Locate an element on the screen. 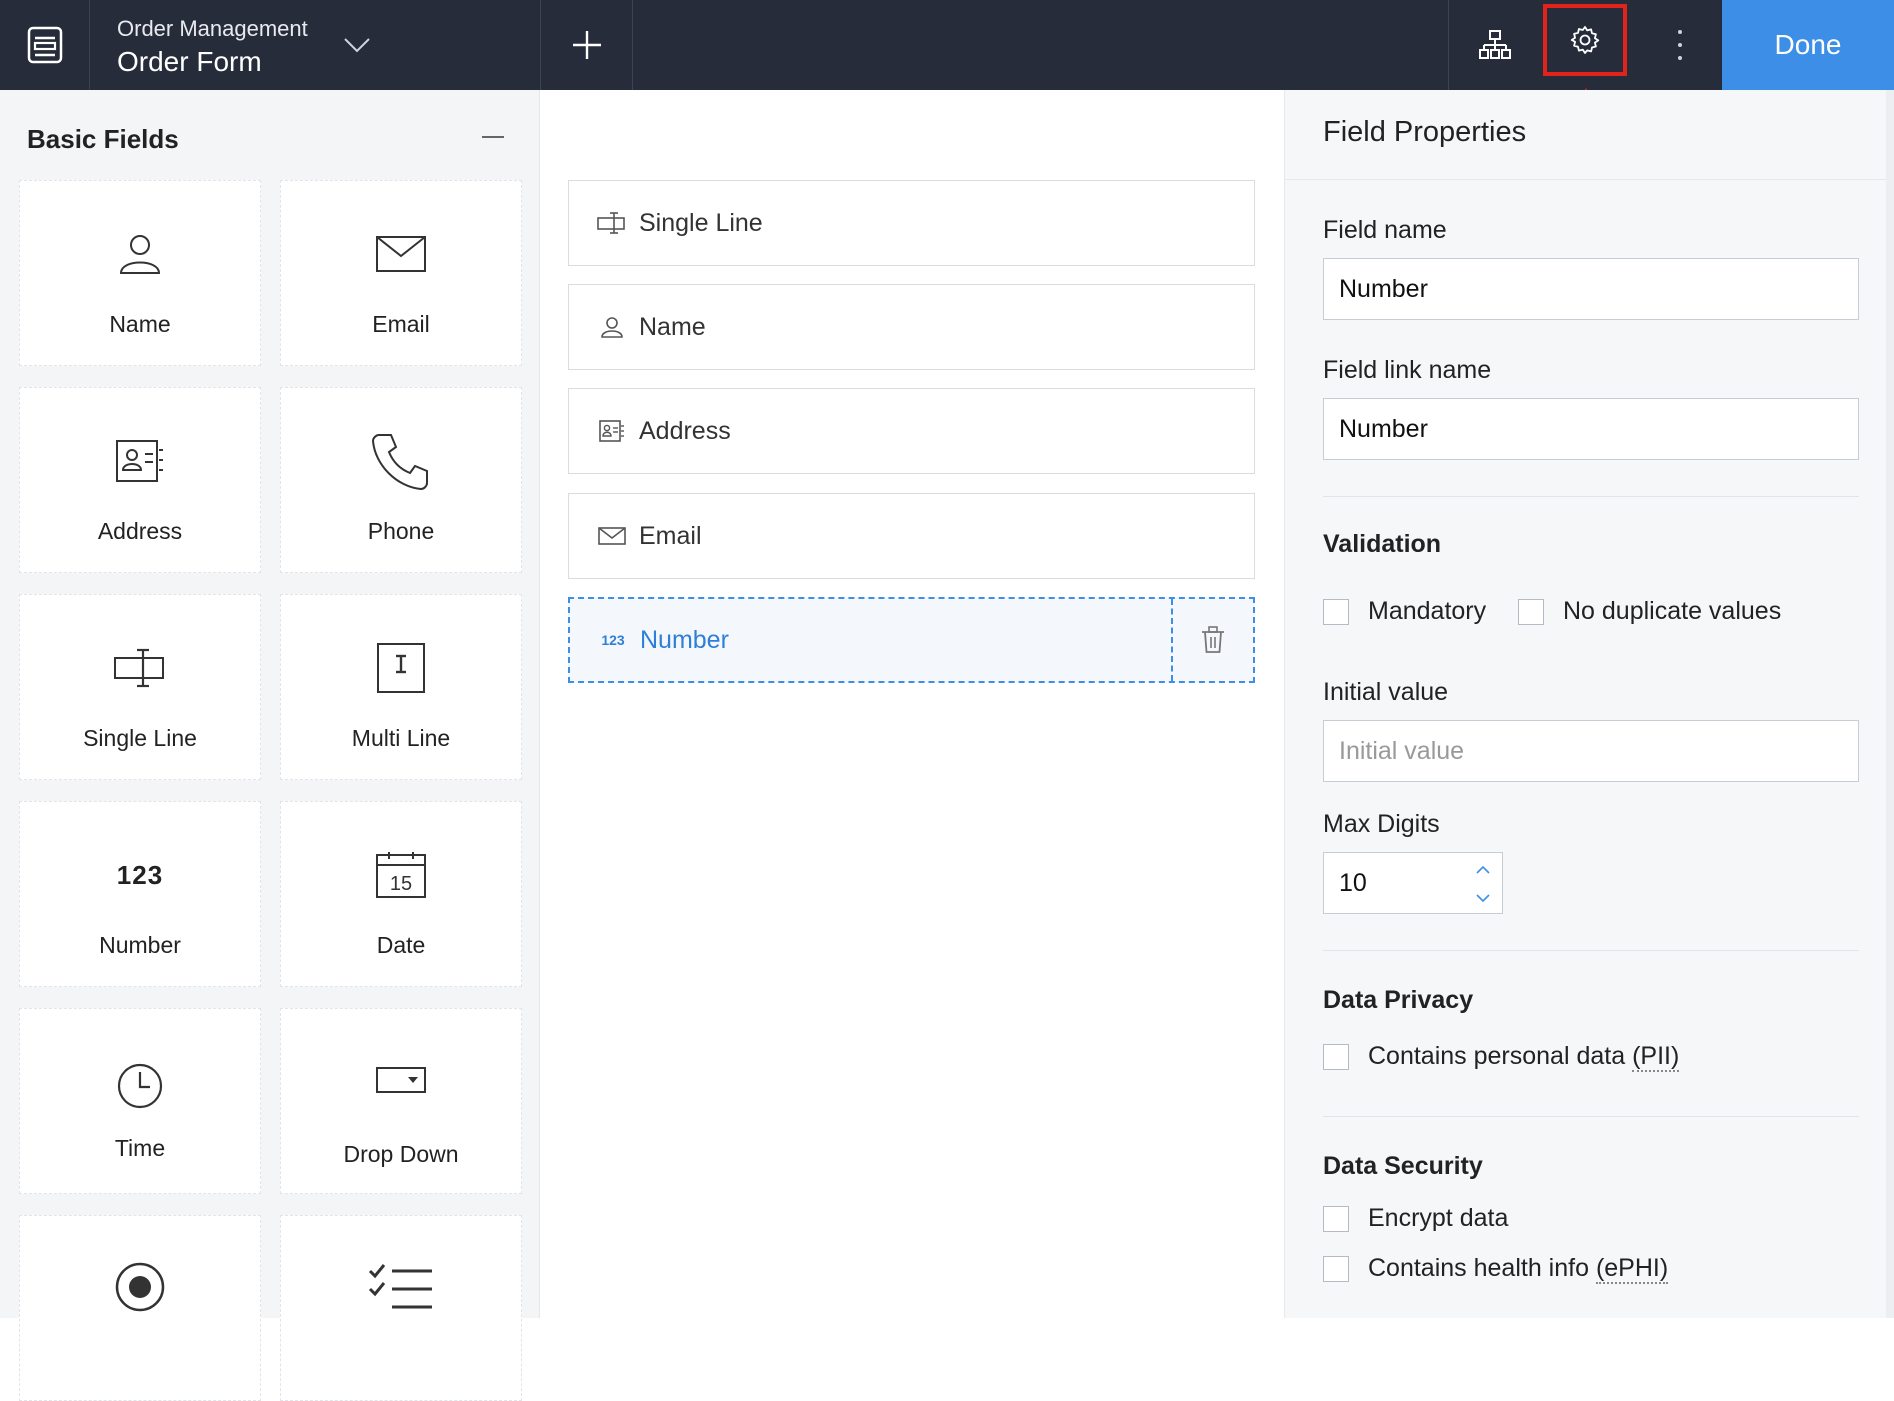 The image size is (1894, 1401). palette-tile-time: Time is located at coordinates (140, 1101).